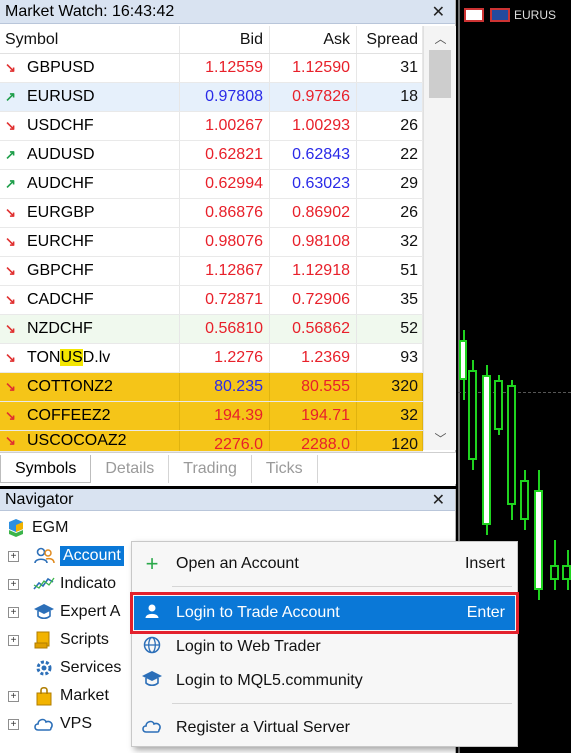 Image resolution: width=571 pixels, height=753 pixels. I want to click on ask-value: 194.71, so click(313, 416).